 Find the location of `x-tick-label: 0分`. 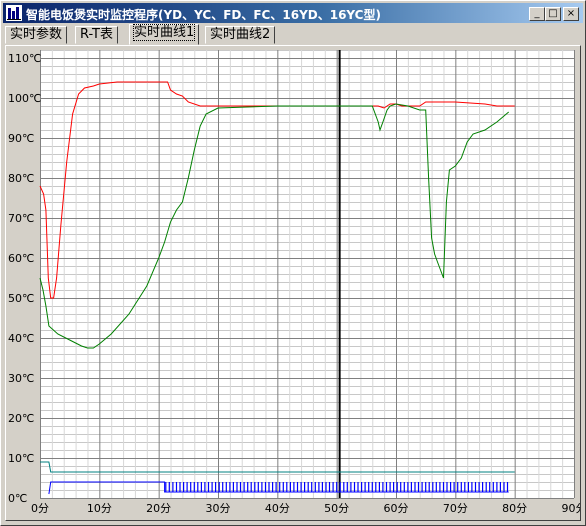

x-tick-label: 0分 is located at coordinates (40, 508).